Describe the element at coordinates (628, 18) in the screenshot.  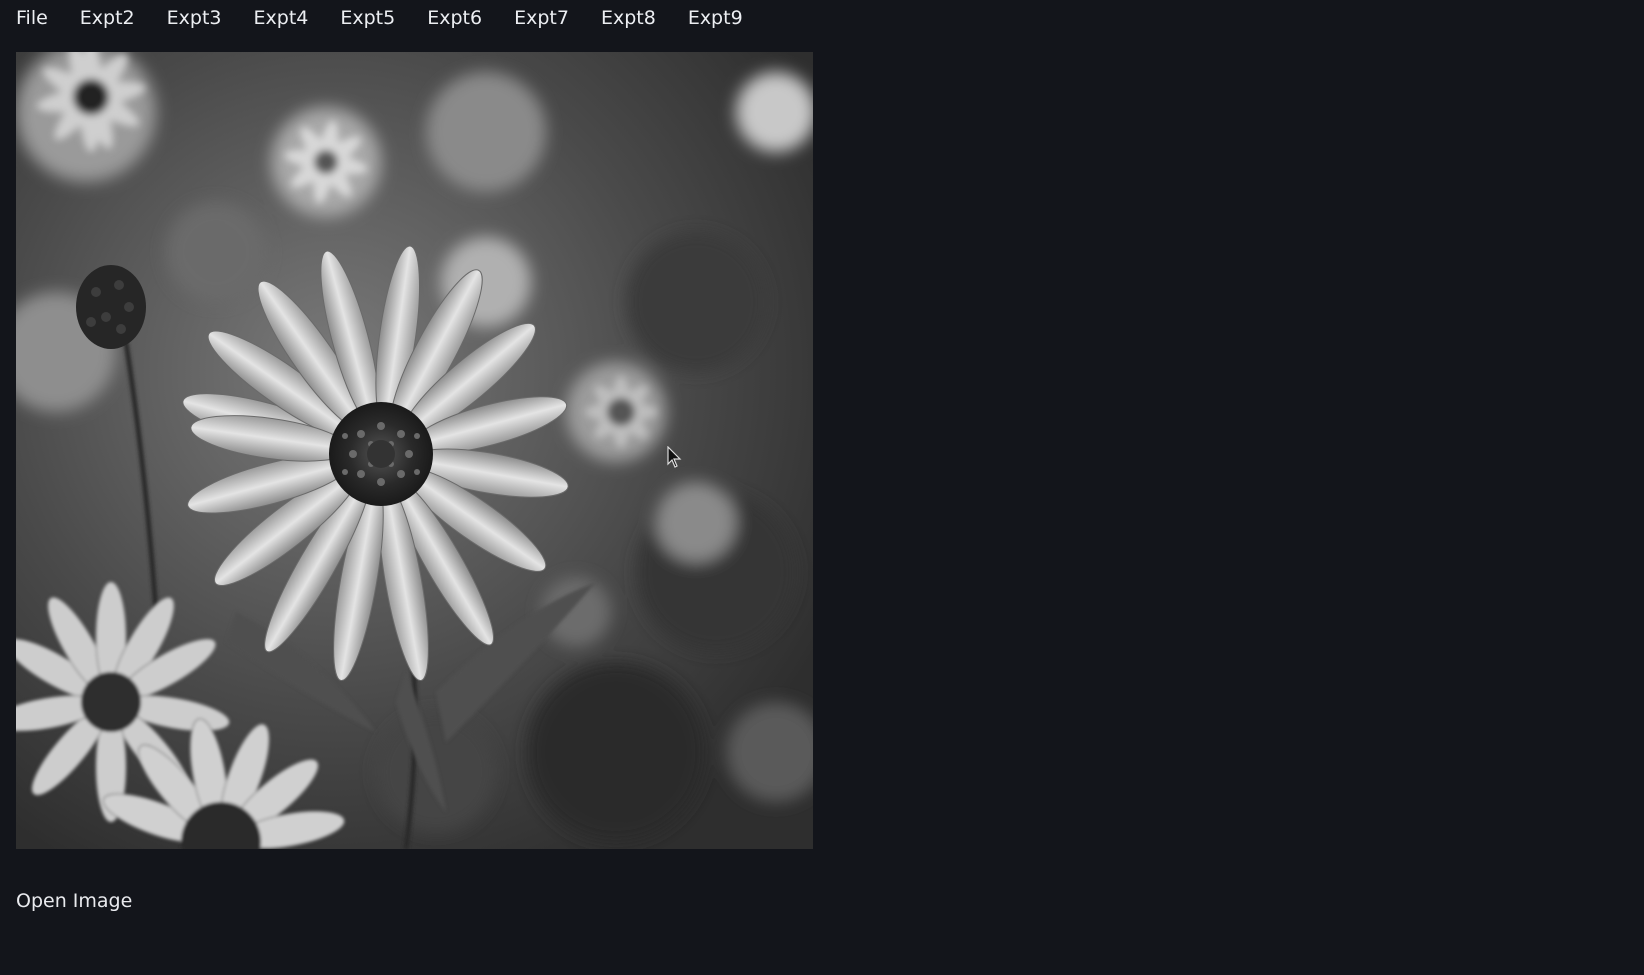
I see `menu-expt8: Expt8` at that location.